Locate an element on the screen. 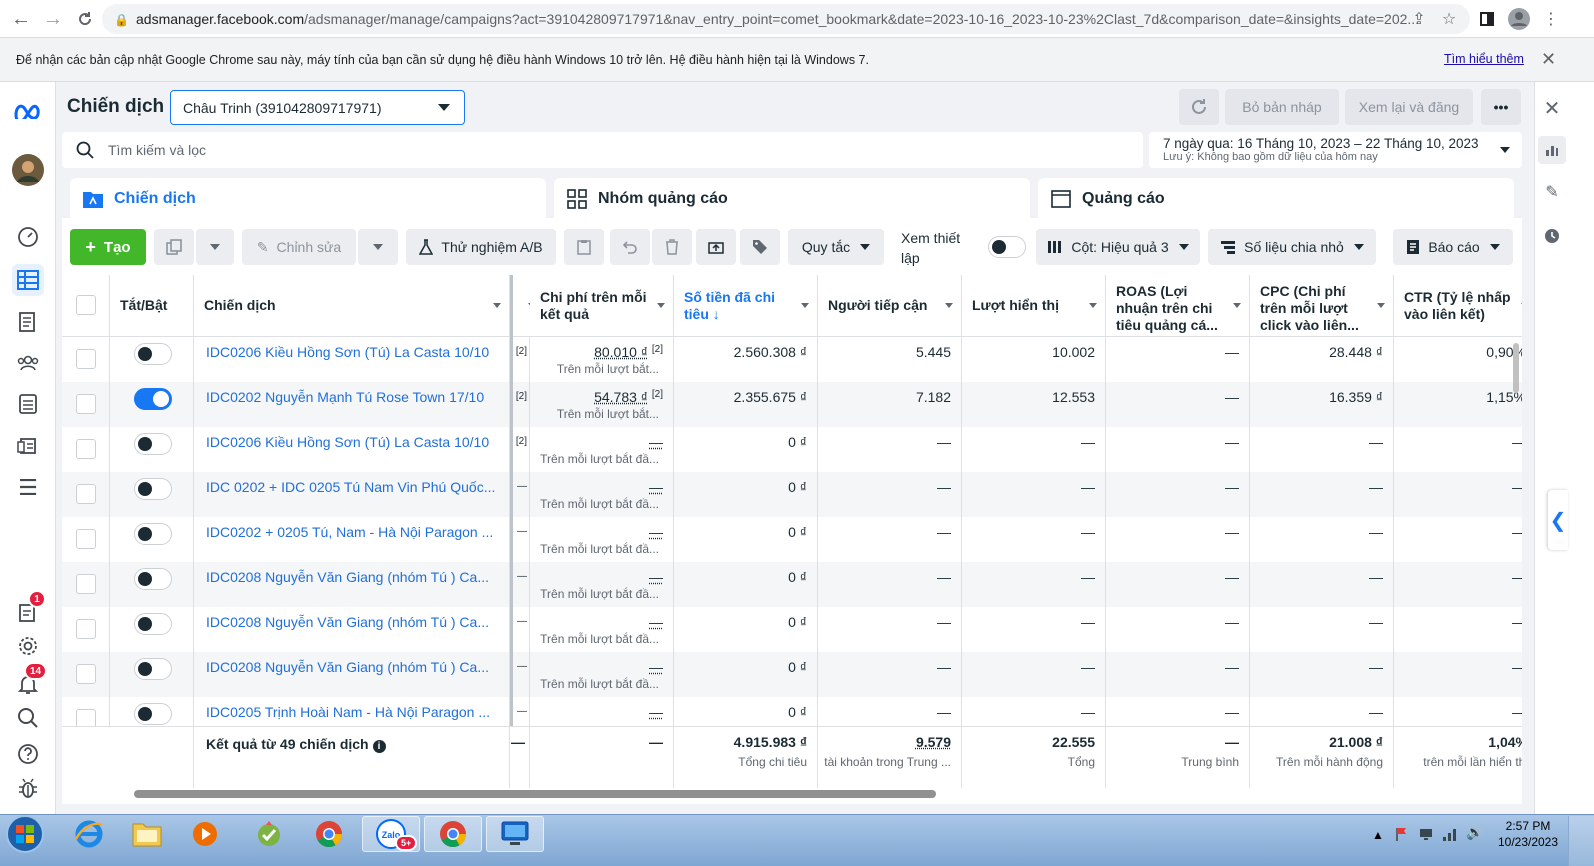 The width and height of the screenshot is (1594, 866). columns-dropdown: Cột: Hiệu quả 3 is located at coordinates (1118, 247).